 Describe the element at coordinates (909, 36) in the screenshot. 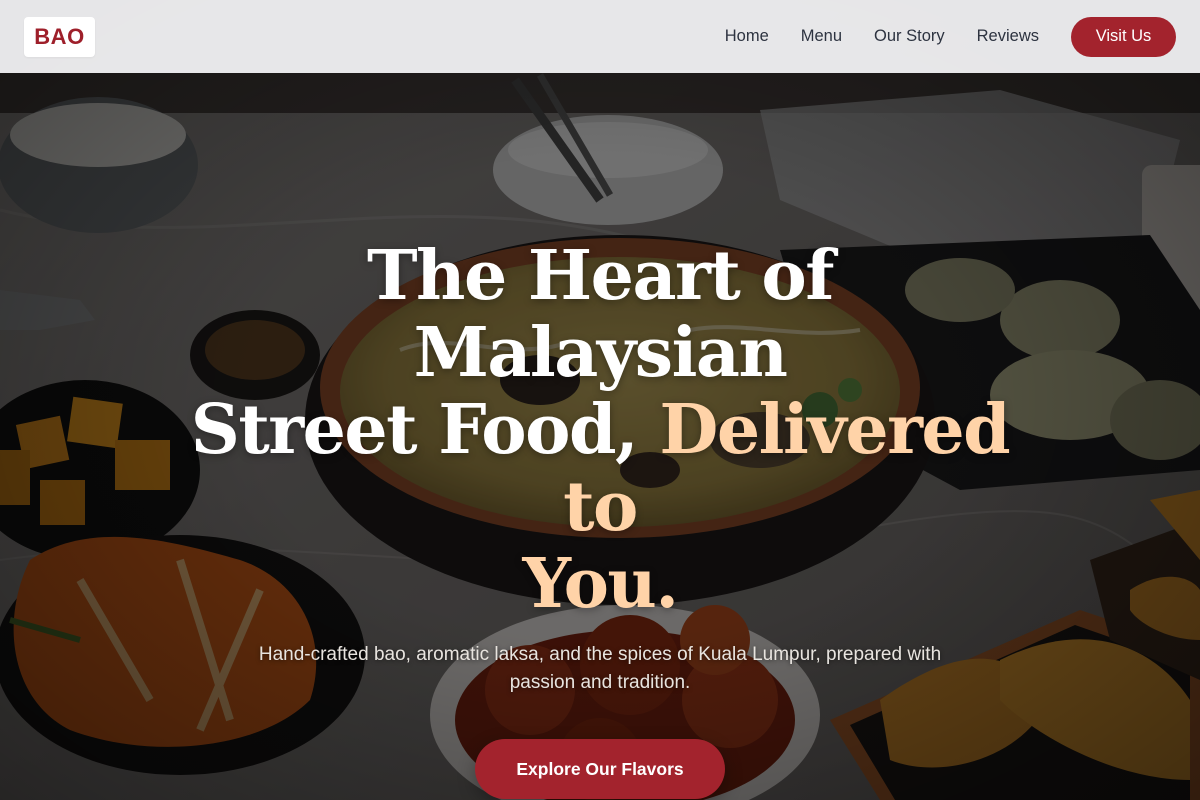

I see `nav-link-our-story: Our Story` at that location.